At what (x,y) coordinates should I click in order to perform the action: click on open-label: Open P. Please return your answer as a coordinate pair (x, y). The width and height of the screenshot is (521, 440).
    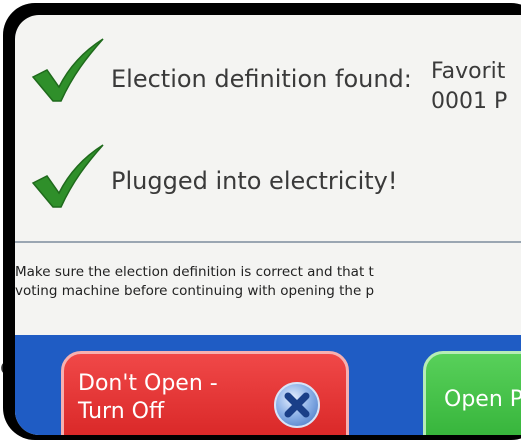
    Looking at the image, I should click on (482, 399).